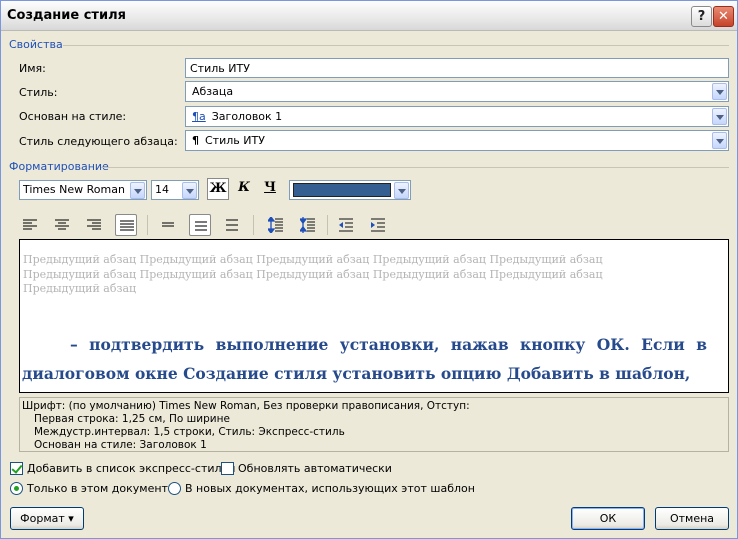  Describe the element at coordinates (98, 141) in the screenshot. I see `next-style-label: Стиль следующего абзаца:` at that location.